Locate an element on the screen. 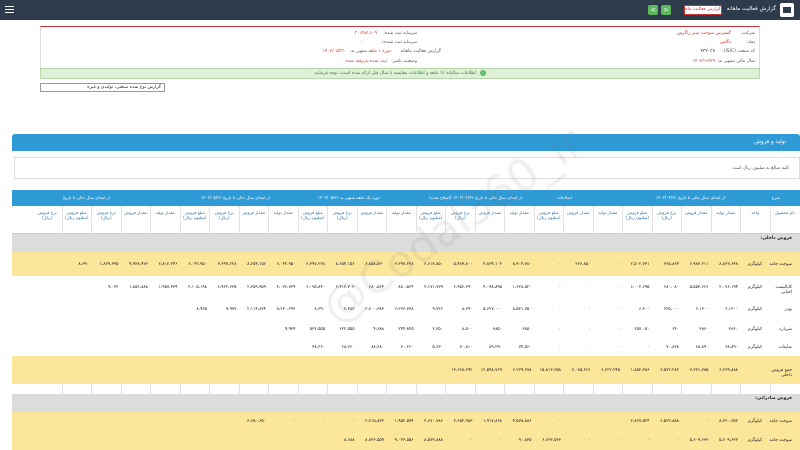 This screenshot has height=450, width=800. status-value: ثبت شده پذیرفته شده is located at coordinates (366, 61).